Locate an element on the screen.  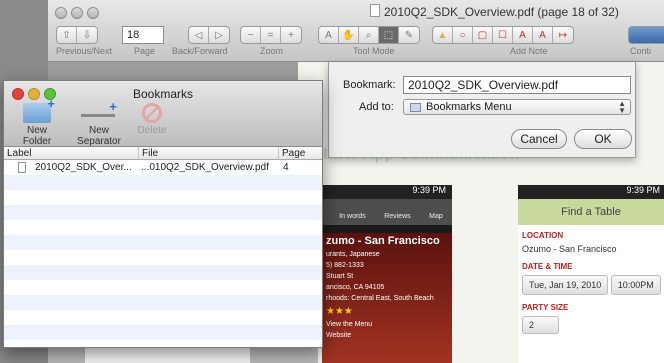
restaurant-cuisine: urants, Japanese is located at coordinates (353, 254).